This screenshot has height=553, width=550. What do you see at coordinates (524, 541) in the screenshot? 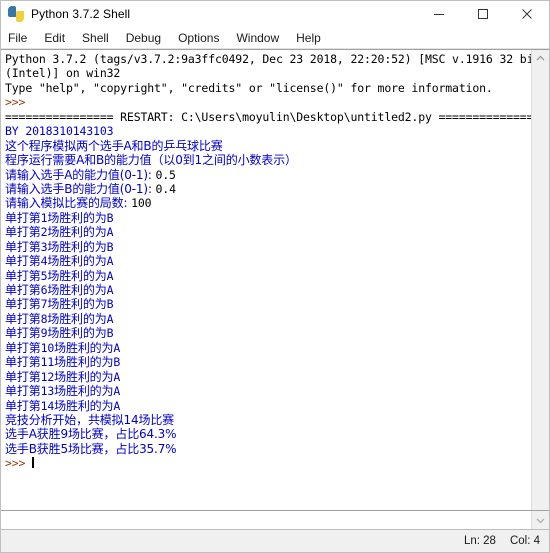
I see `status-column-number: Col: 4` at bounding box center [524, 541].